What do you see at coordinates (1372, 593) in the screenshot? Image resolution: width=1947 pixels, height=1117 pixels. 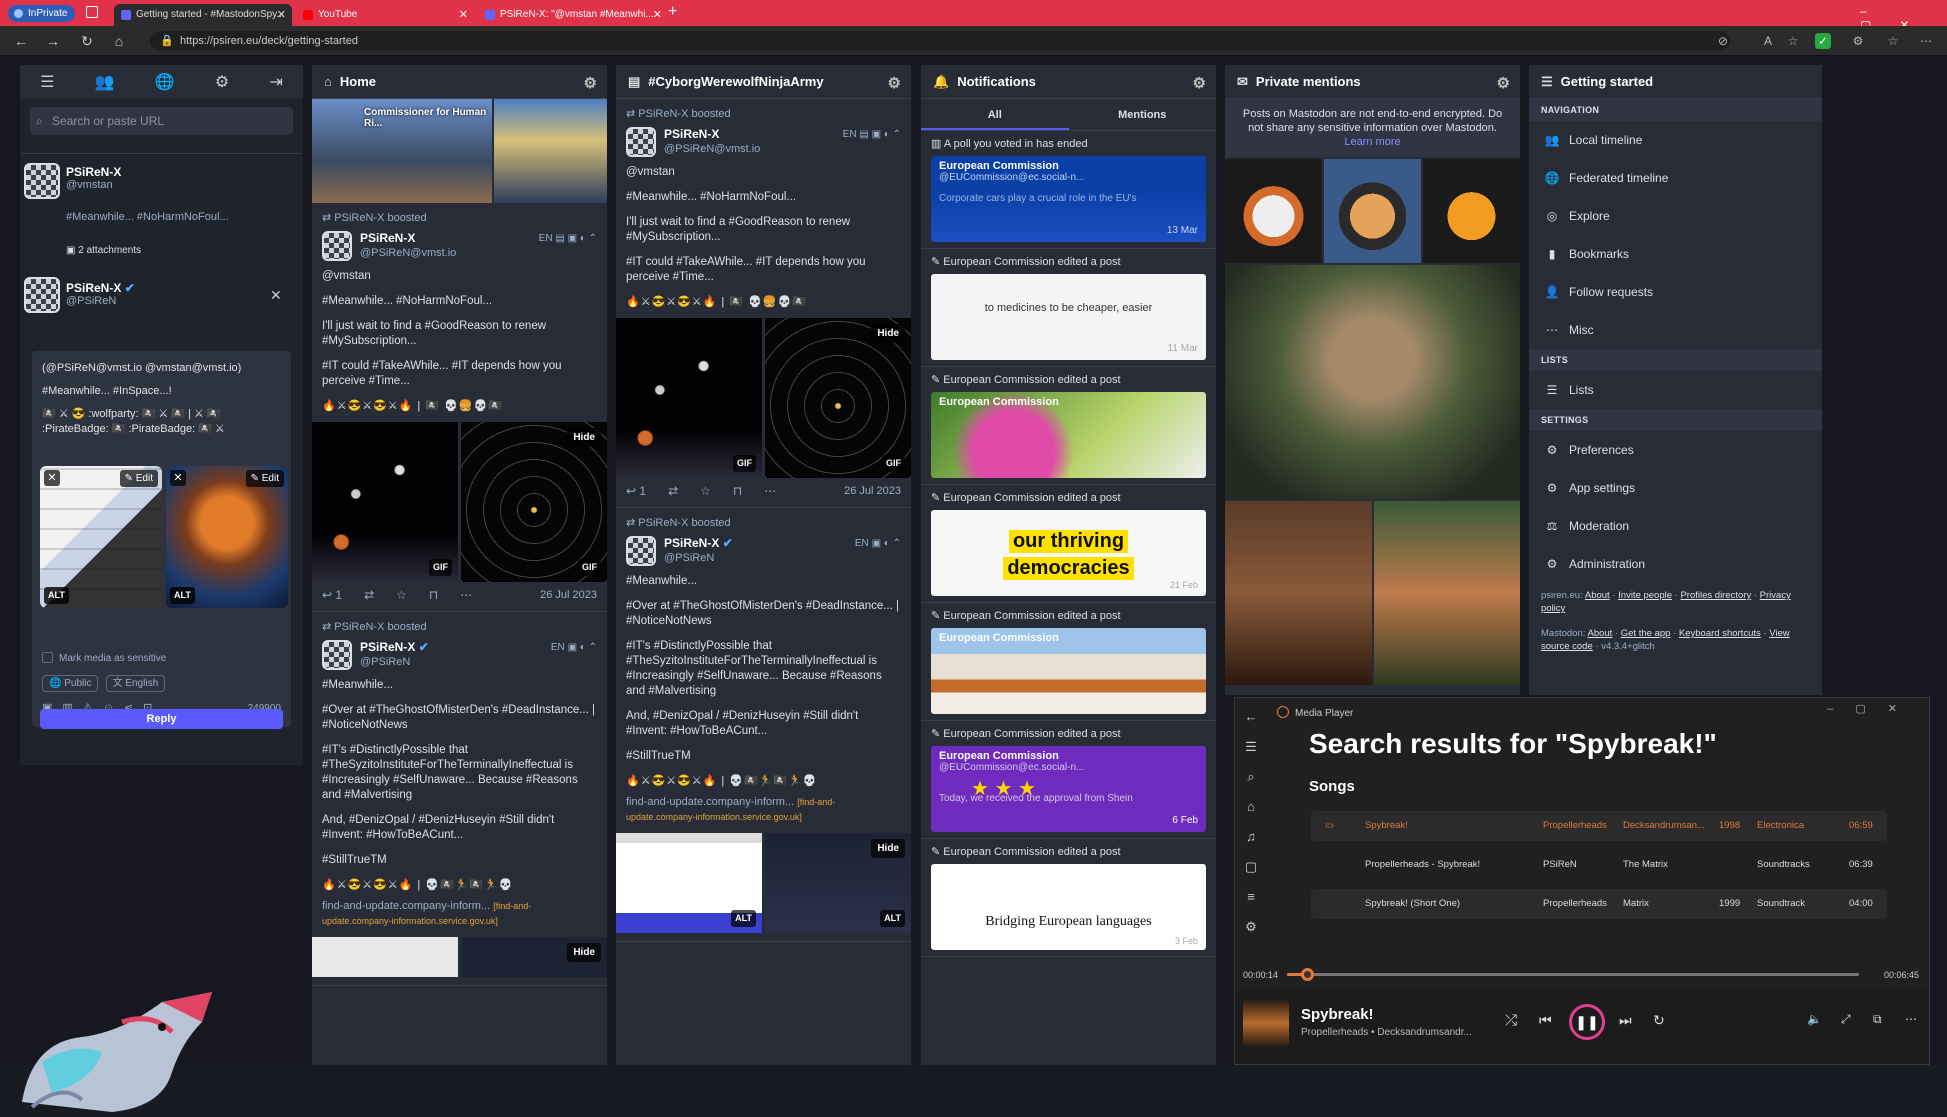 I see `mention-media-pair` at bounding box center [1372, 593].